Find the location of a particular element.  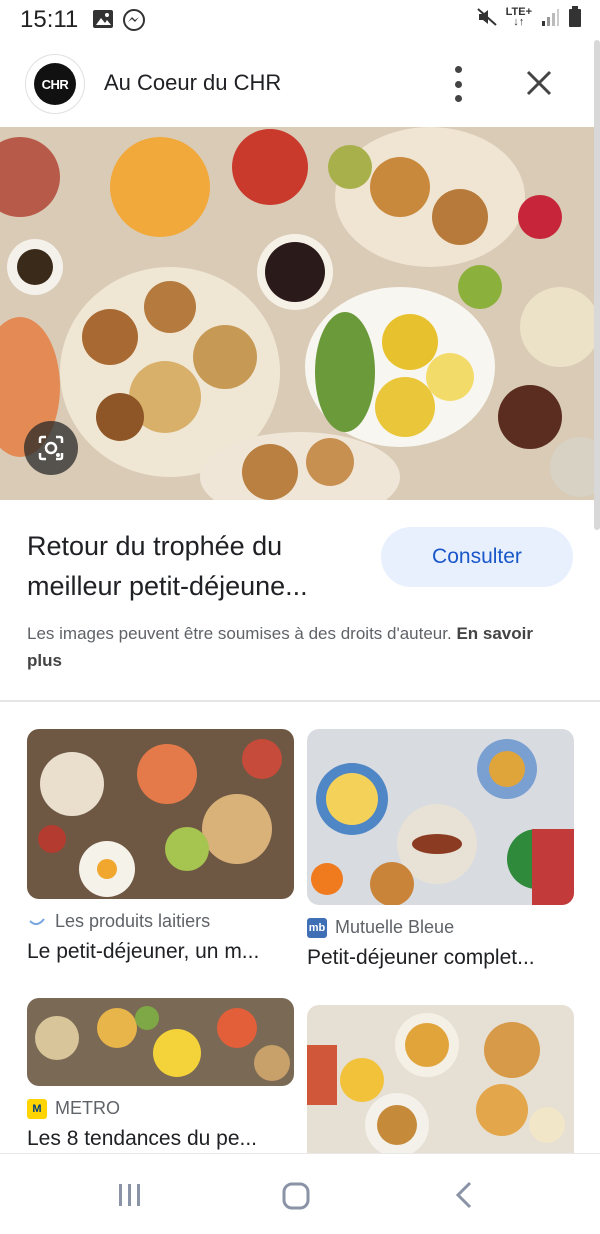

recent-apps-icon is located at coordinates (130, 1195).